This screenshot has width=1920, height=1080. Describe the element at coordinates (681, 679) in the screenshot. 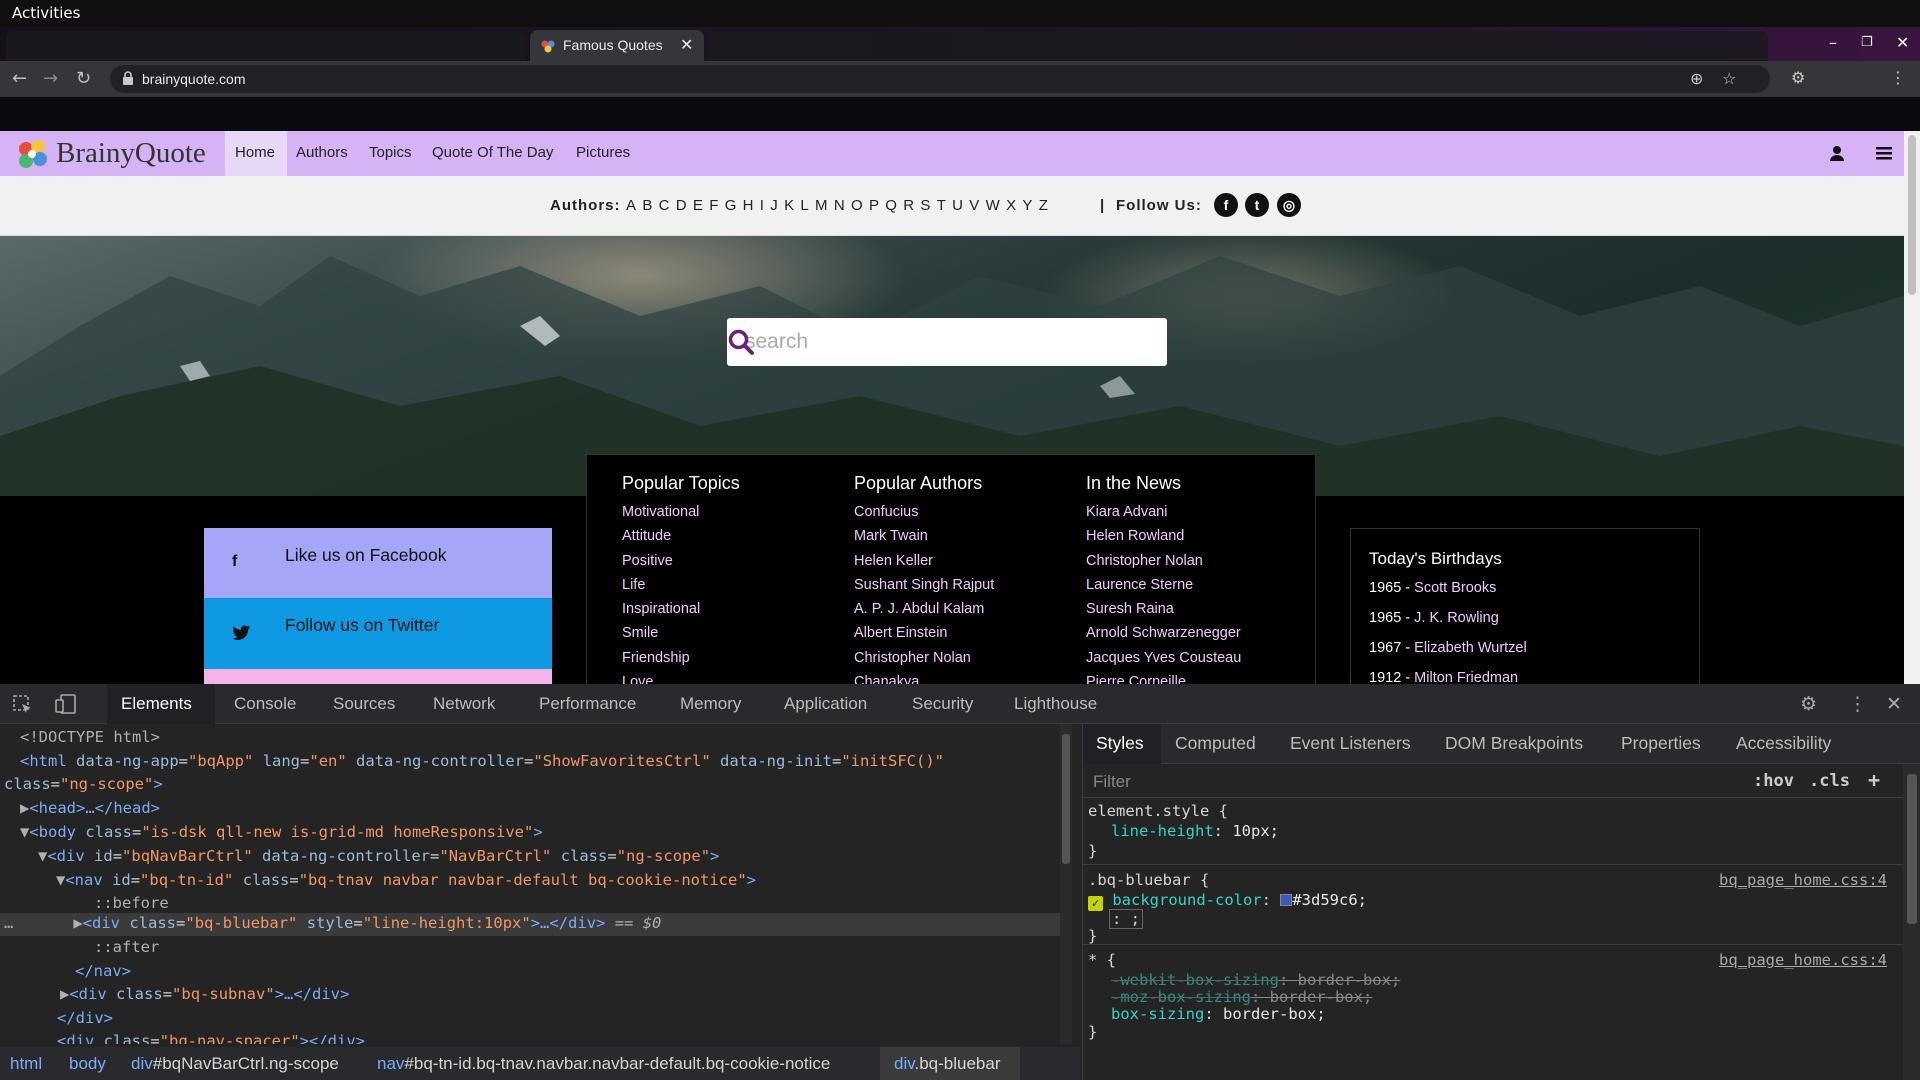

I see `topic-link: Love` at that location.